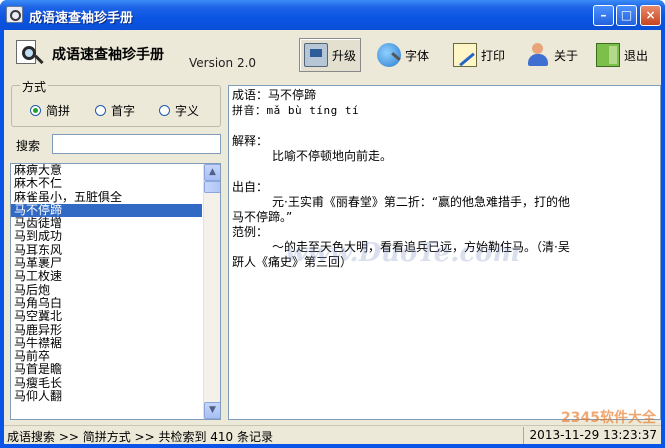  Describe the element at coordinates (106, 276) in the screenshot. I see `list-item: 马工枚速` at that location.